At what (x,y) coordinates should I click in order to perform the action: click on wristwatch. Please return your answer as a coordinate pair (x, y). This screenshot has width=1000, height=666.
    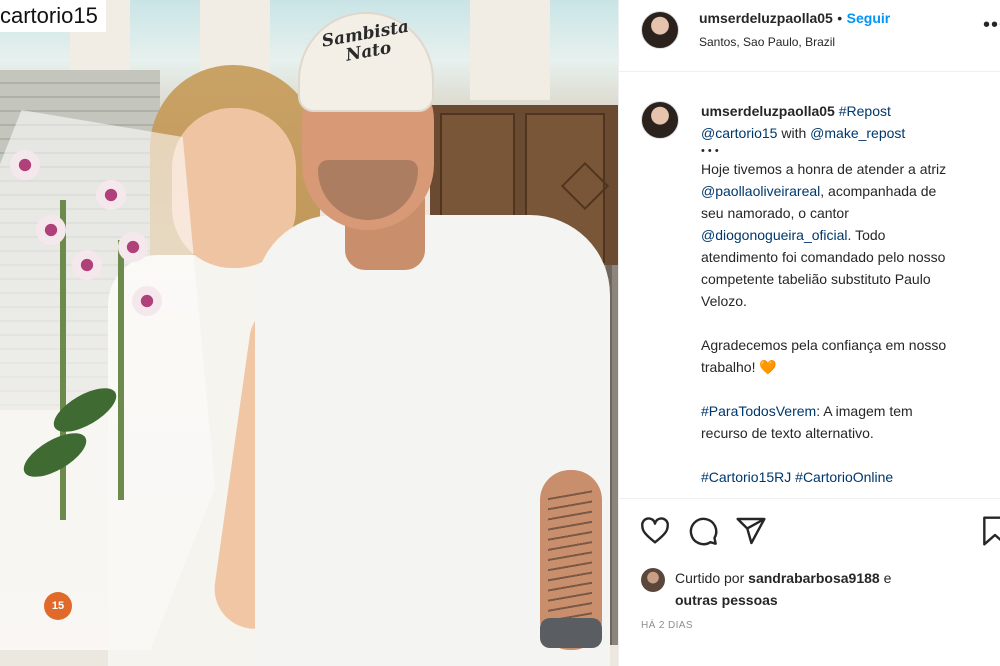
    Looking at the image, I should click on (571, 633).